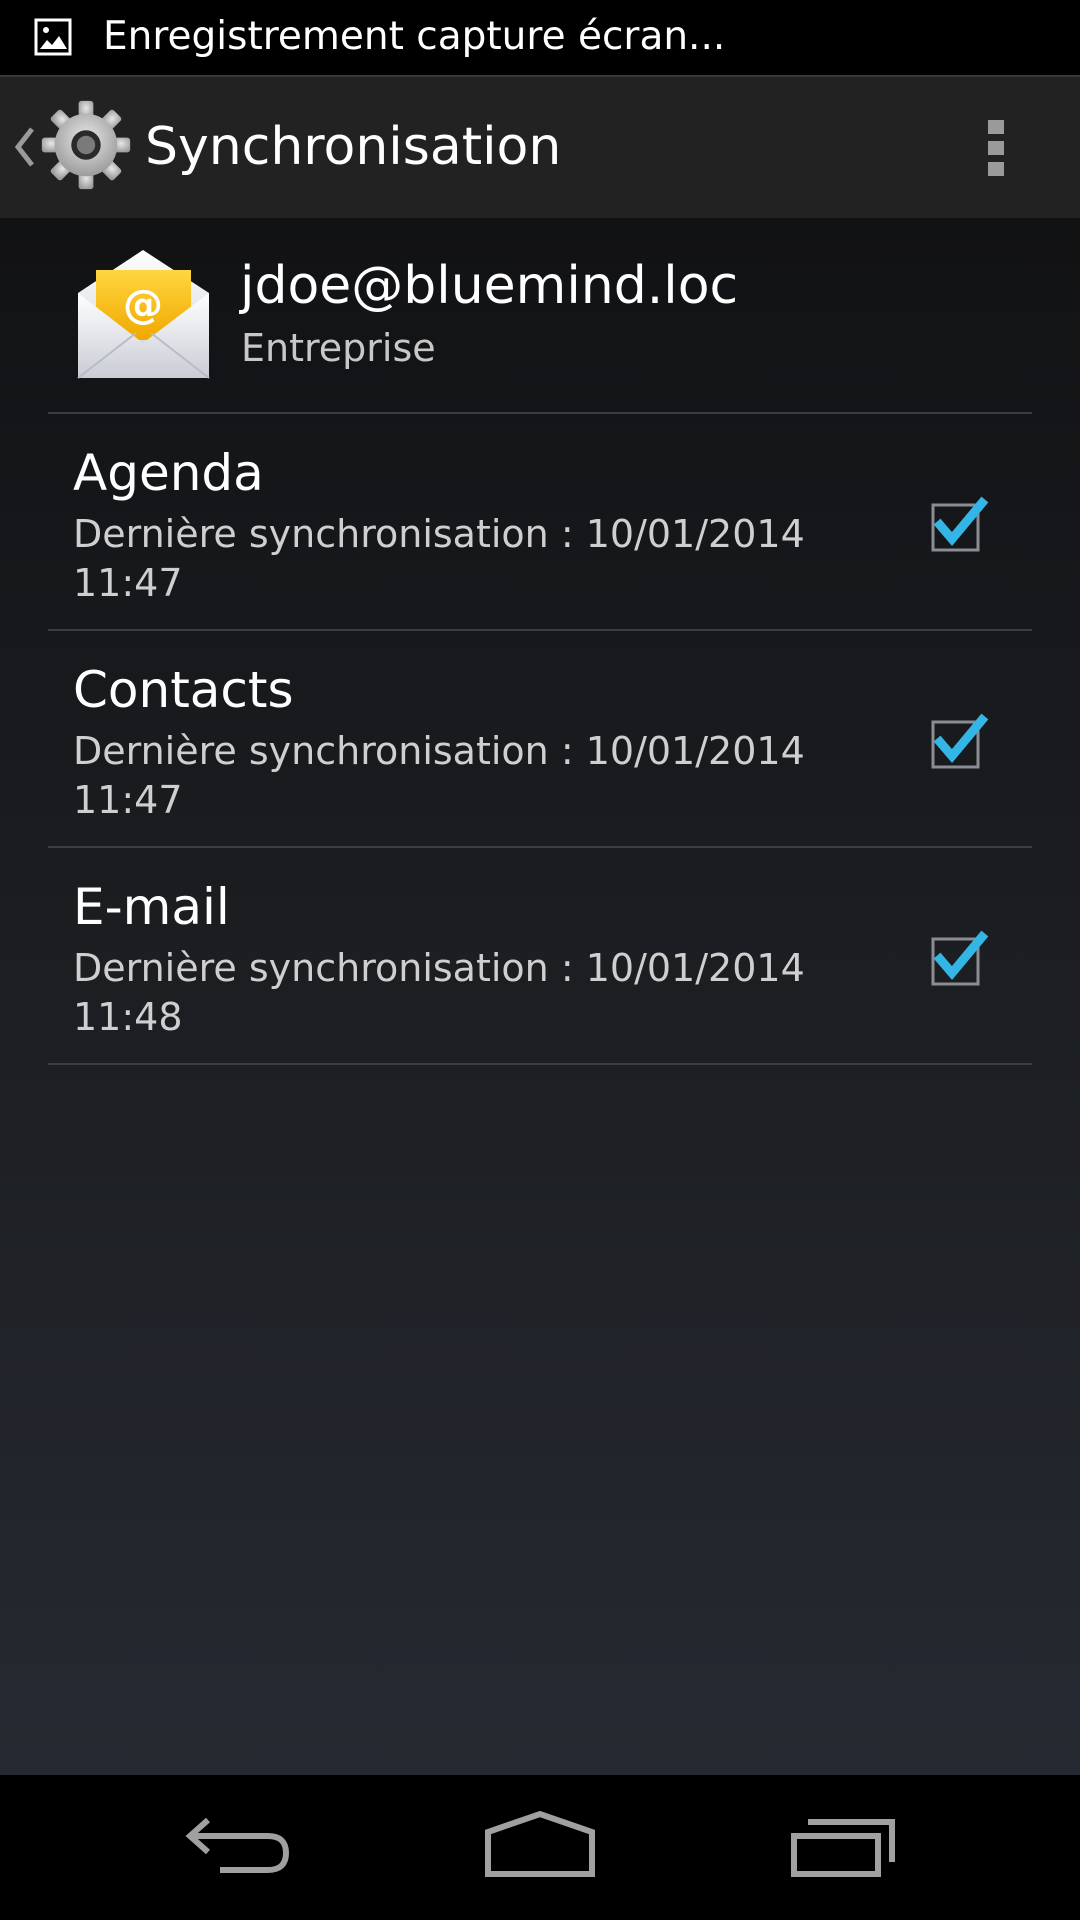 The width and height of the screenshot is (1080, 1920). Describe the element at coordinates (151, 907) in the screenshot. I see `sync-item-title: E-mail` at that location.